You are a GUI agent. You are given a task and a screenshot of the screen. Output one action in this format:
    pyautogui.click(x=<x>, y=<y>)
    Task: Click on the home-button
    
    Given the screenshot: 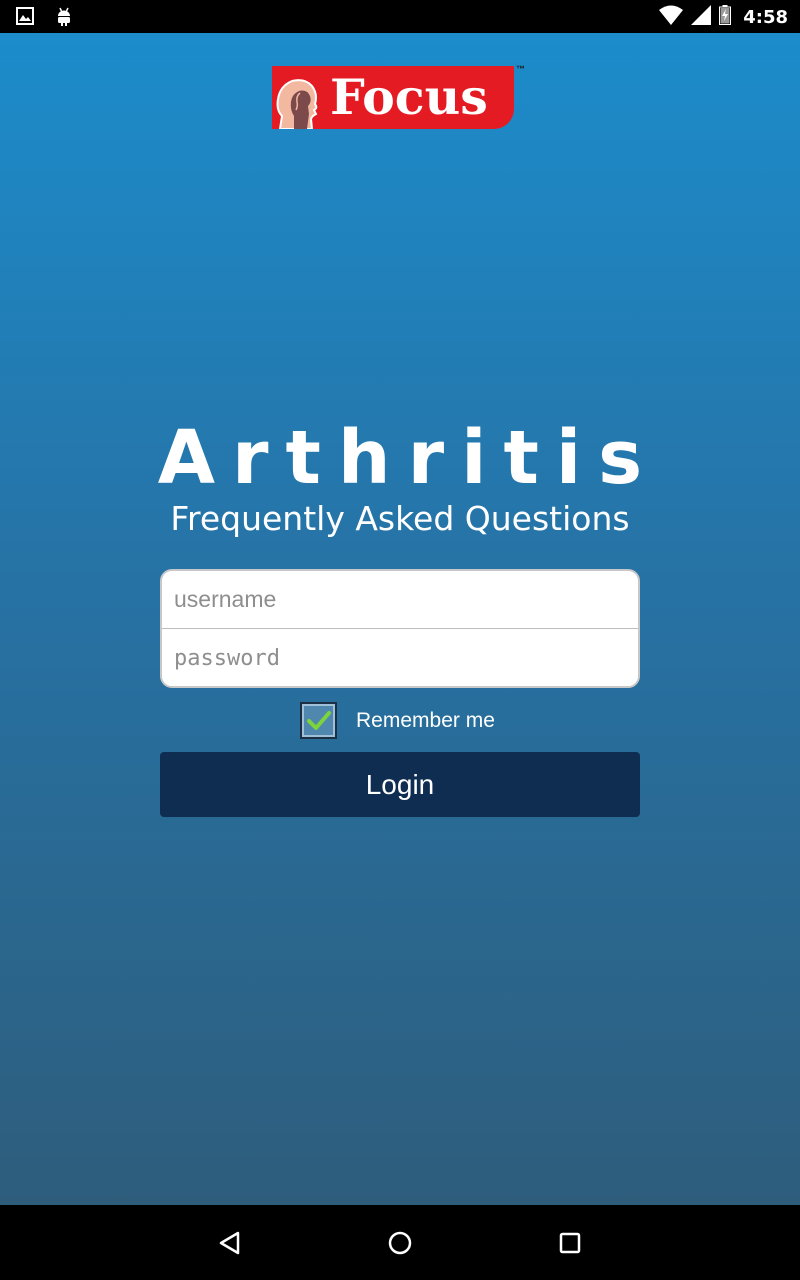 What is the action you would take?
    pyautogui.click(x=400, y=1243)
    